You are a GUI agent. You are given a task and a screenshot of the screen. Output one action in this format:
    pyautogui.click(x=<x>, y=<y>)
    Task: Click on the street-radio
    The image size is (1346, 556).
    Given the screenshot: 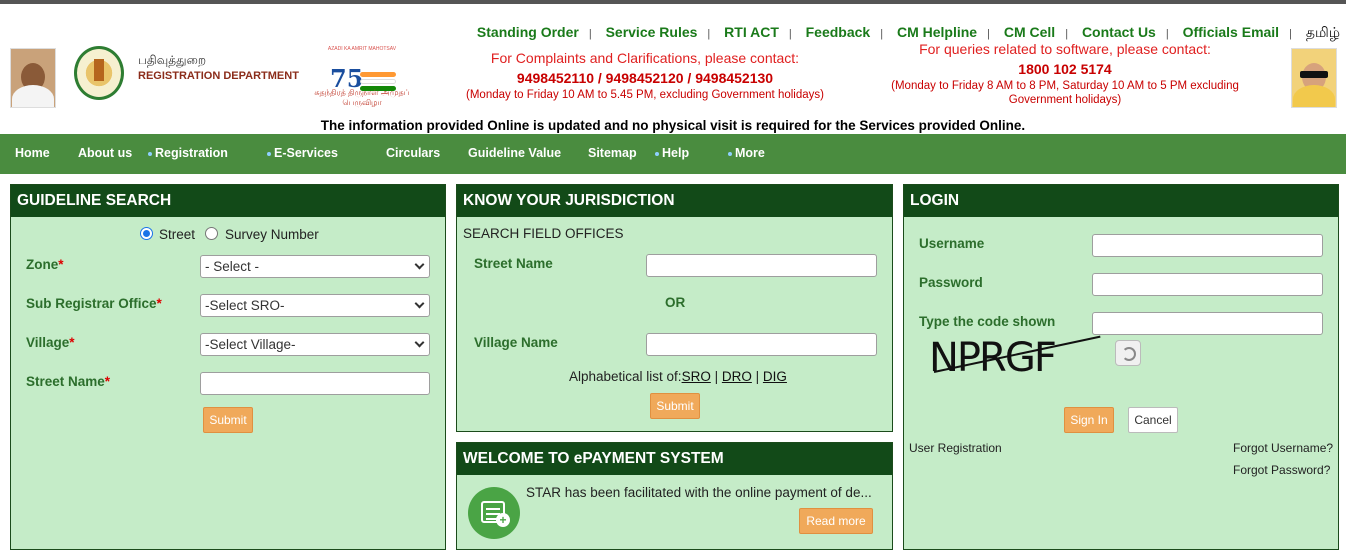 What is the action you would take?
    pyautogui.click(x=146, y=233)
    